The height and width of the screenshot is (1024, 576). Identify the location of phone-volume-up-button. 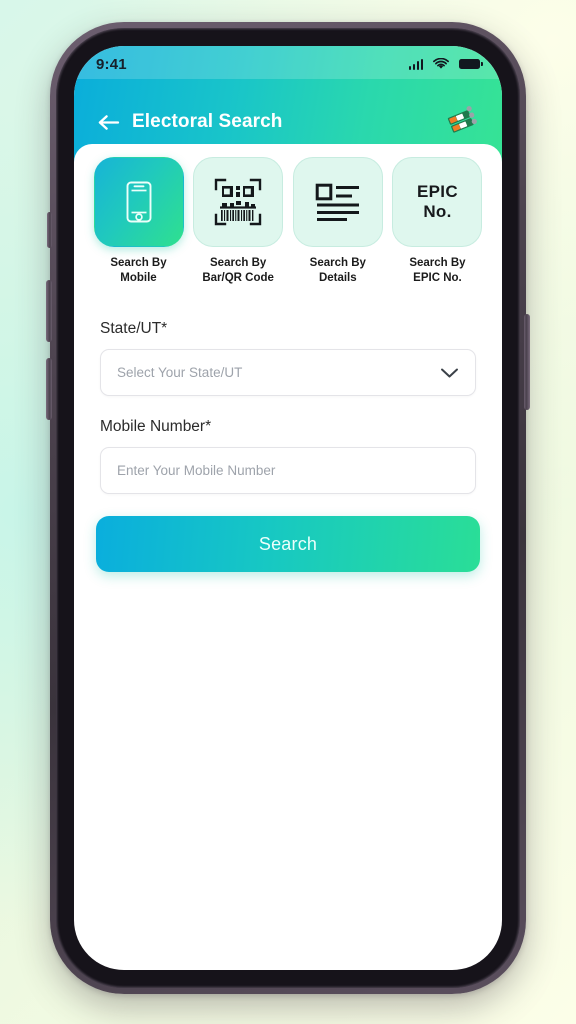
(49, 311).